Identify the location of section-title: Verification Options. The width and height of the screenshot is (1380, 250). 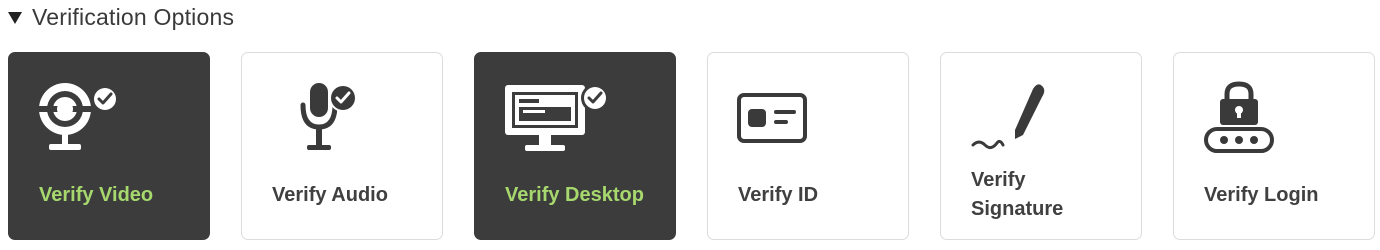
(133, 16).